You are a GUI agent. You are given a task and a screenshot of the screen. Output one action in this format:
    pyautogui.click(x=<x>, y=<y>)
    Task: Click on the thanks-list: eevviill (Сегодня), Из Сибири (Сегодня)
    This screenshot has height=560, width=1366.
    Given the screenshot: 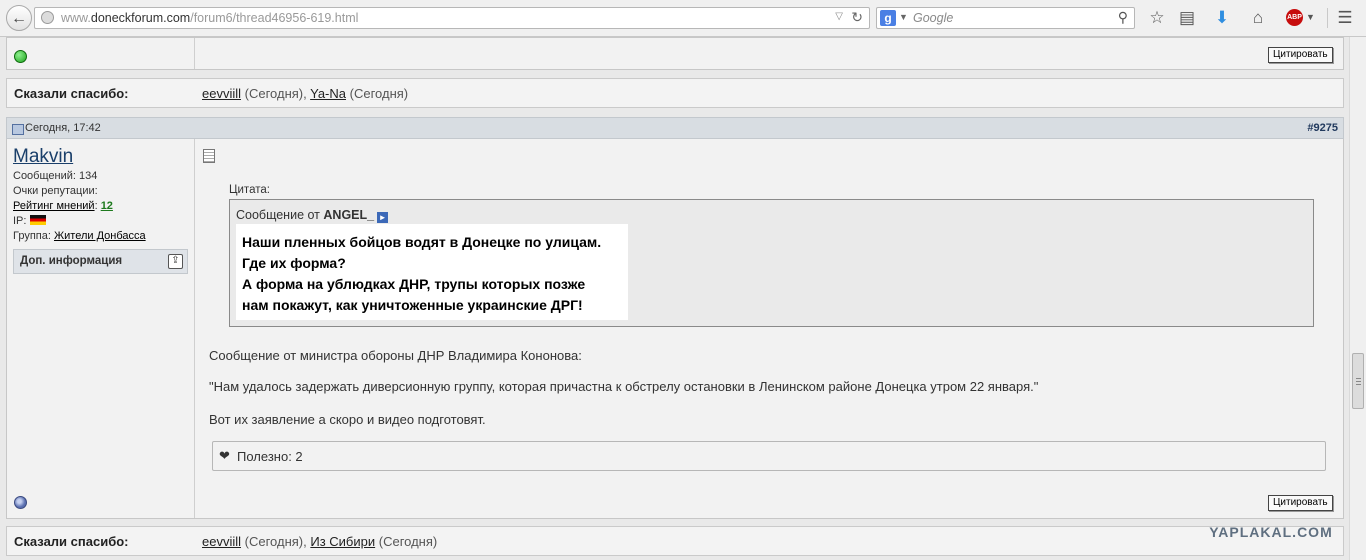 What is the action you would take?
    pyautogui.click(x=319, y=541)
    